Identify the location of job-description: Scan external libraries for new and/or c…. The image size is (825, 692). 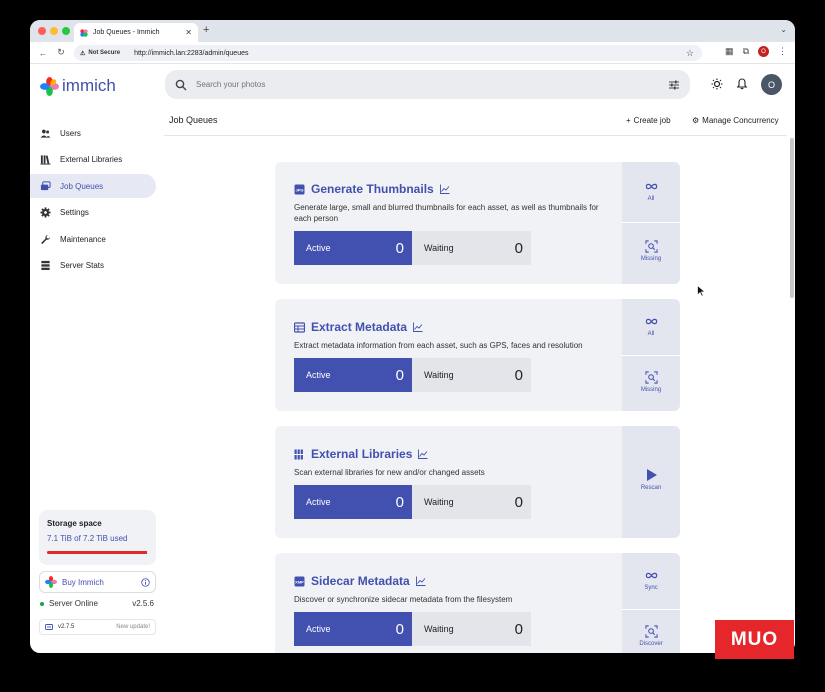
(389, 472).